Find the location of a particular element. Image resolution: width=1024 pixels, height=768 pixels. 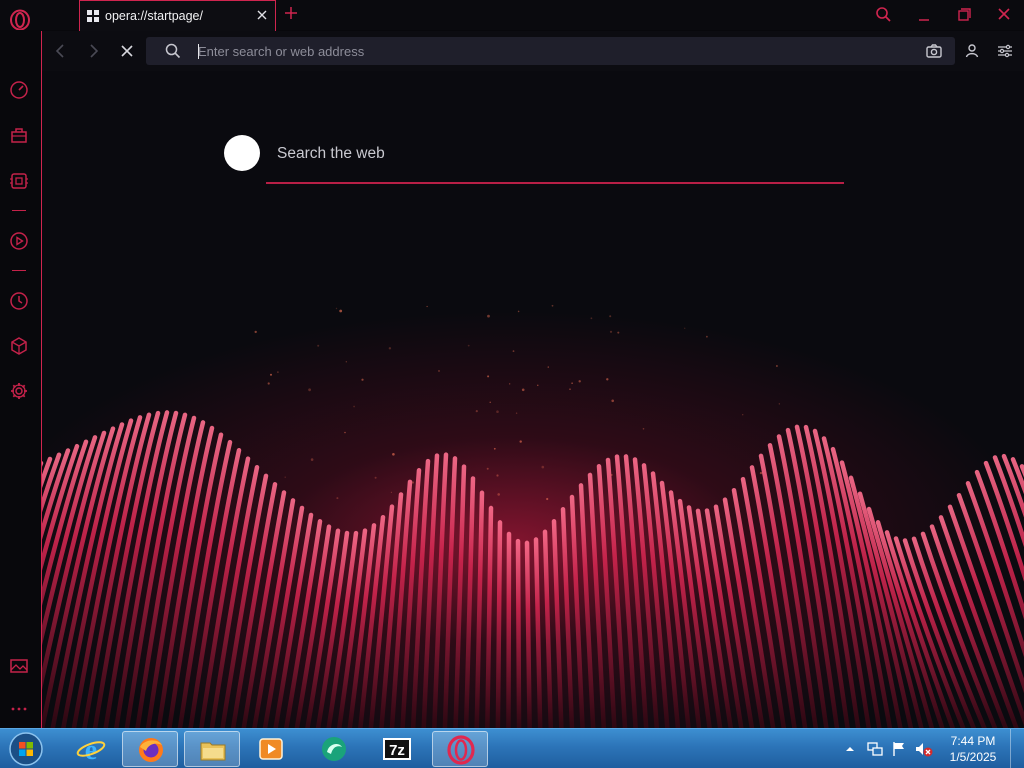

taskbar-file-explorer is located at coordinates (212, 749).